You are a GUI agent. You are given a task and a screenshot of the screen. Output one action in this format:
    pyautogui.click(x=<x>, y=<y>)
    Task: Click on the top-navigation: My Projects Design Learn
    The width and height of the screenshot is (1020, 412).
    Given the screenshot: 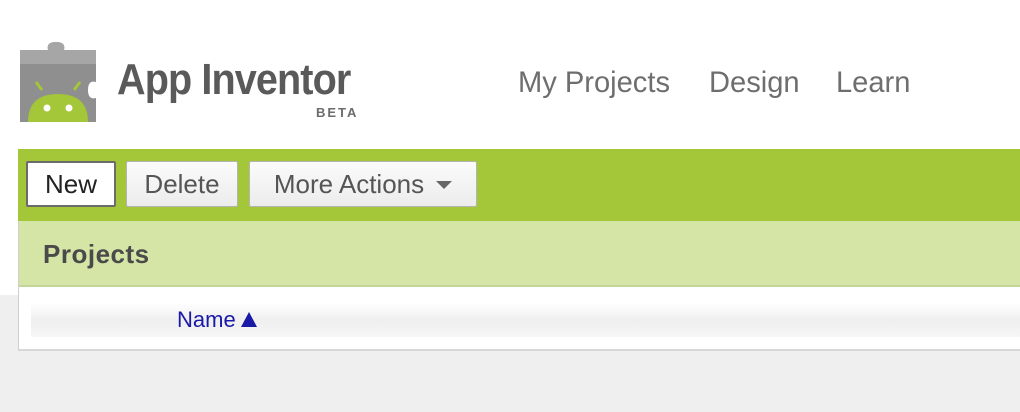 What is the action you would take?
    pyautogui.click(x=715, y=83)
    